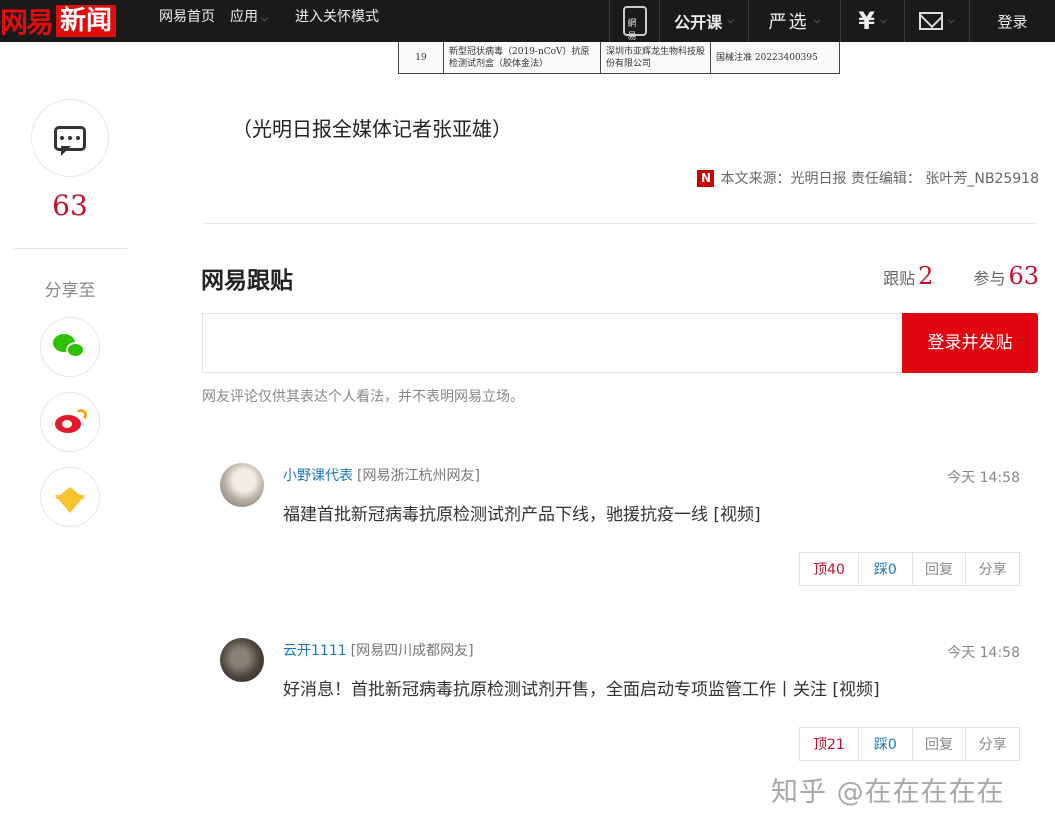 The height and width of the screenshot is (829, 1055). I want to click on article-divider, so click(620, 223).